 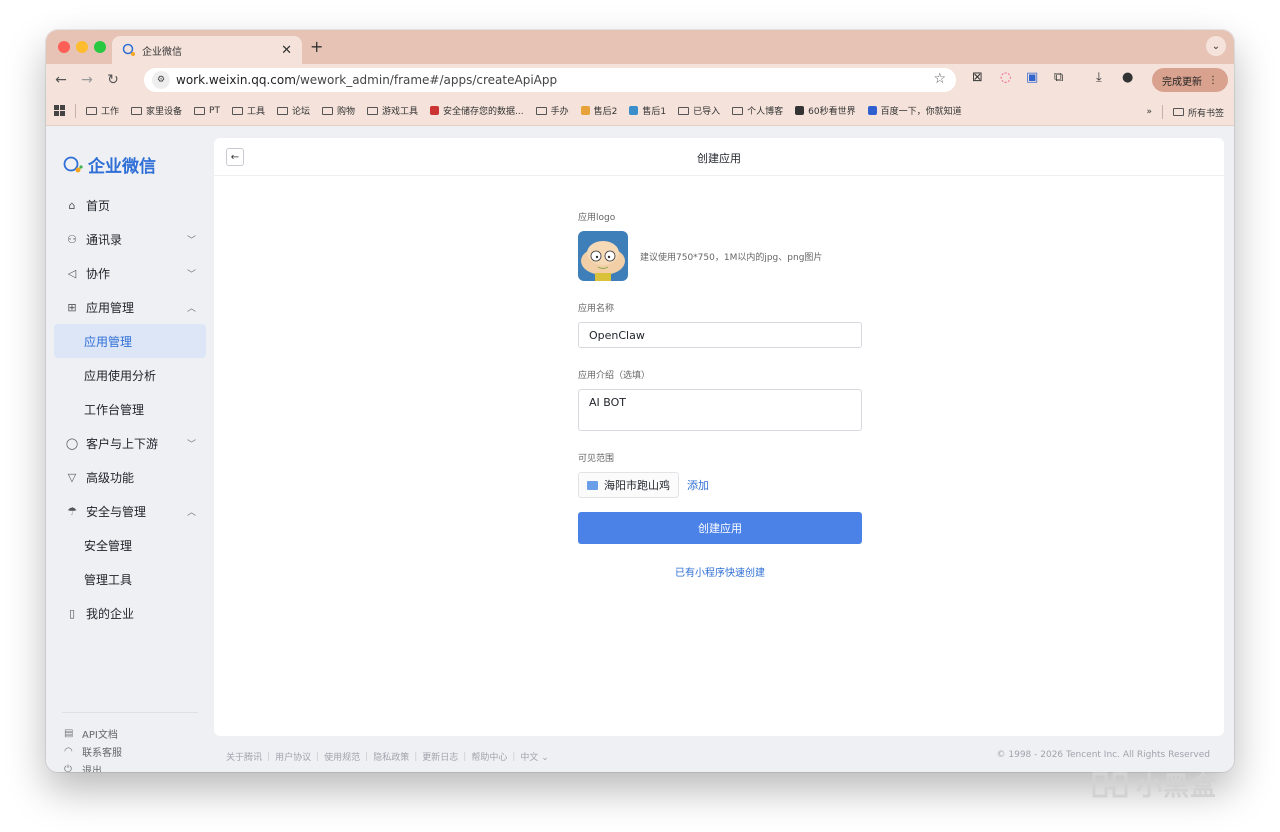 I want to click on watermark-text: 小黑盒, so click(x=1177, y=787).